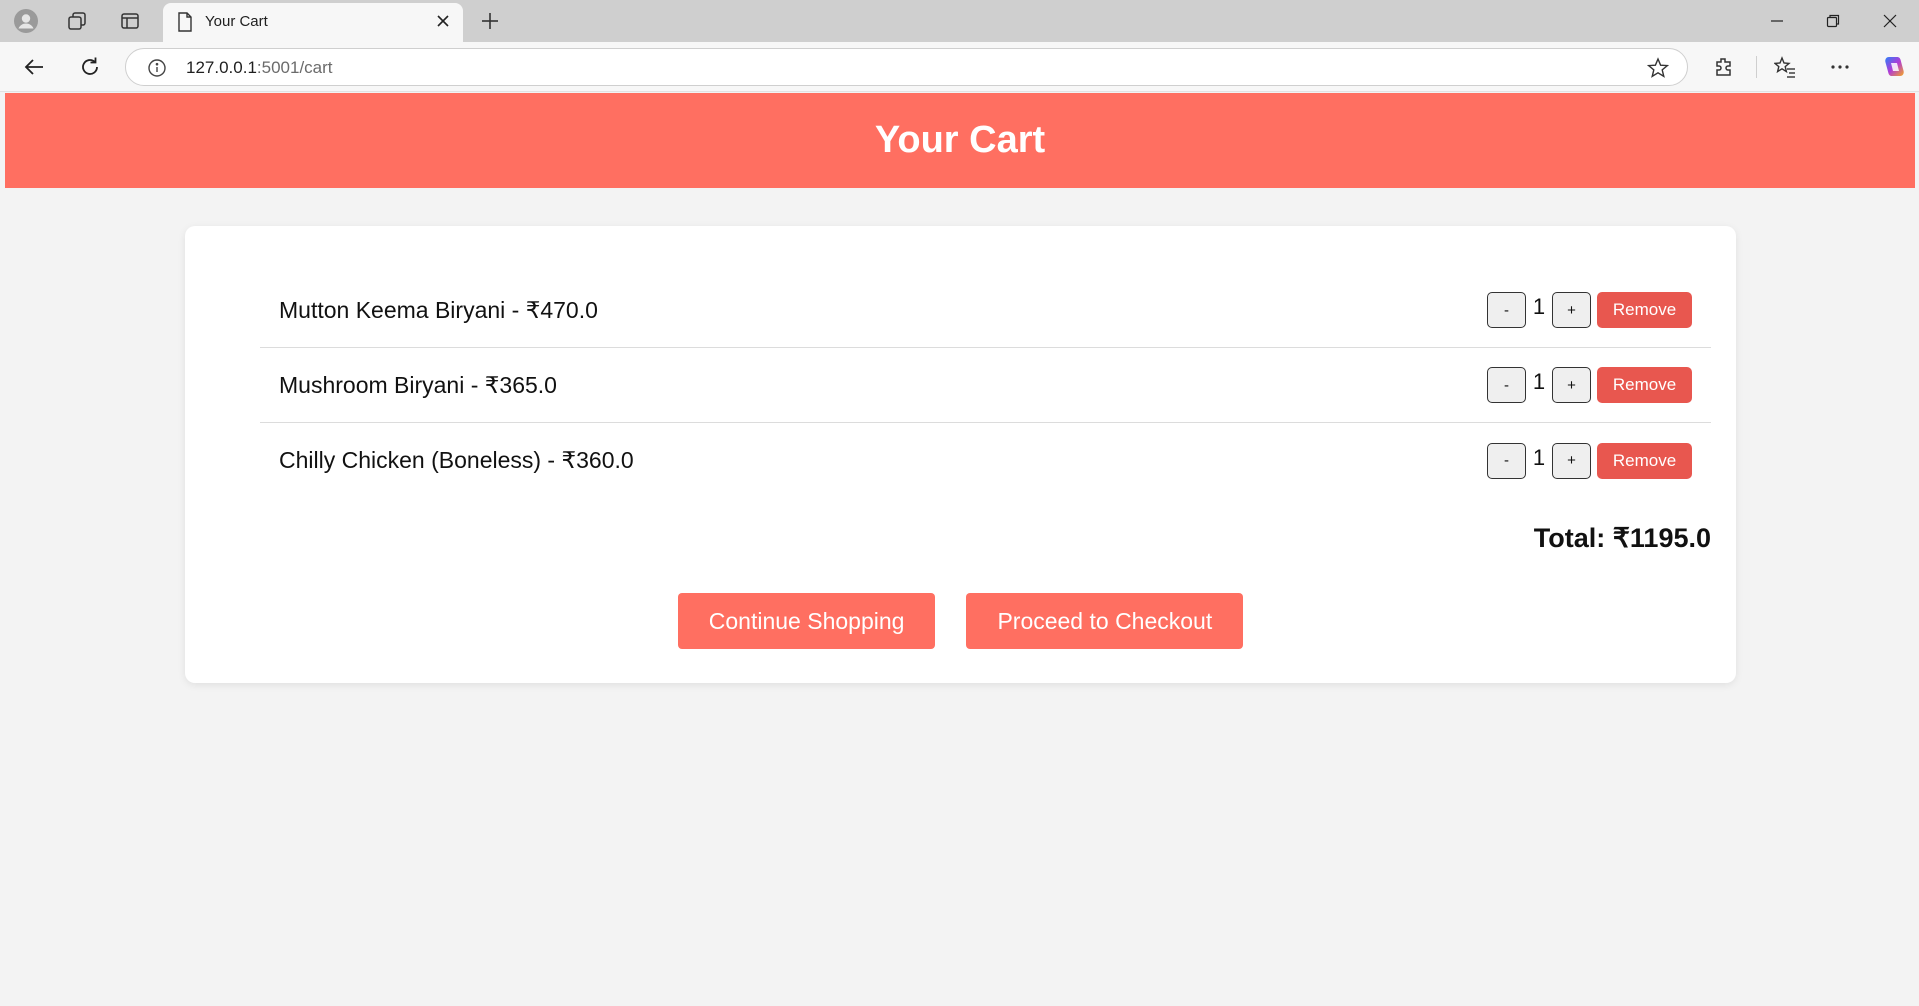 This screenshot has height=1006, width=1919. I want to click on cart-item: Mushroom Biryani - ₹365.0 - 1 + Remove, so click(985, 385).